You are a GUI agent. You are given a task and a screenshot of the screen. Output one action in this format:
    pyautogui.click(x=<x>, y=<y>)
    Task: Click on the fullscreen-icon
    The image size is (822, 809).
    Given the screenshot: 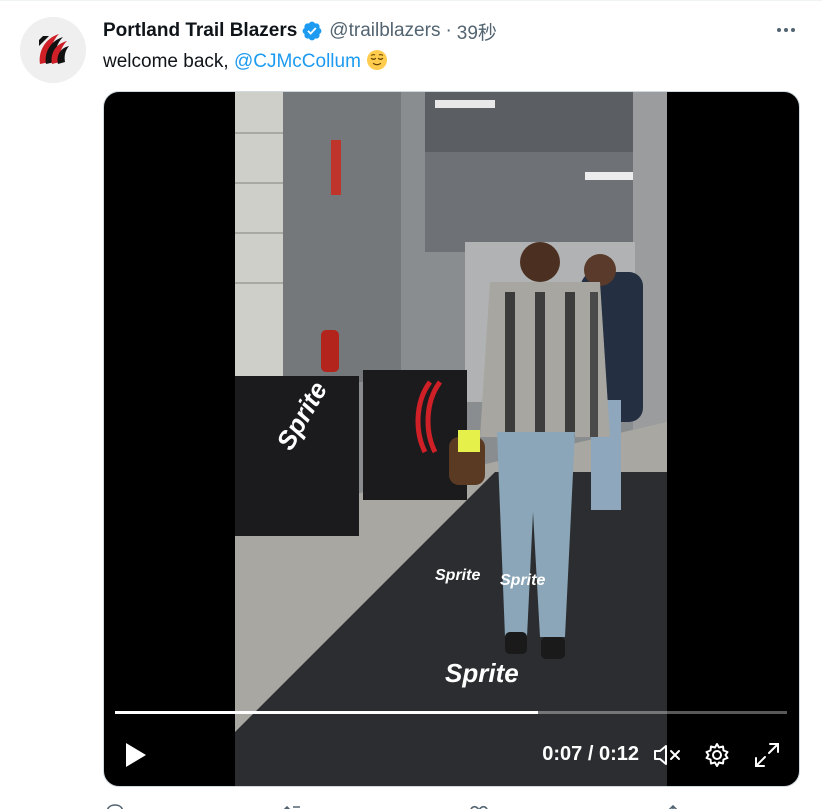 What is the action you would take?
    pyautogui.click(x=767, y=755)
    